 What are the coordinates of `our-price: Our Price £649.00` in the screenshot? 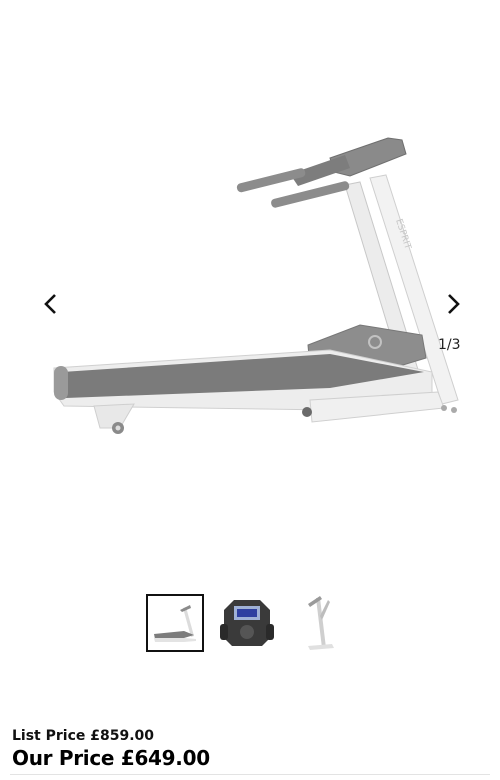 It's located at (111, 758).